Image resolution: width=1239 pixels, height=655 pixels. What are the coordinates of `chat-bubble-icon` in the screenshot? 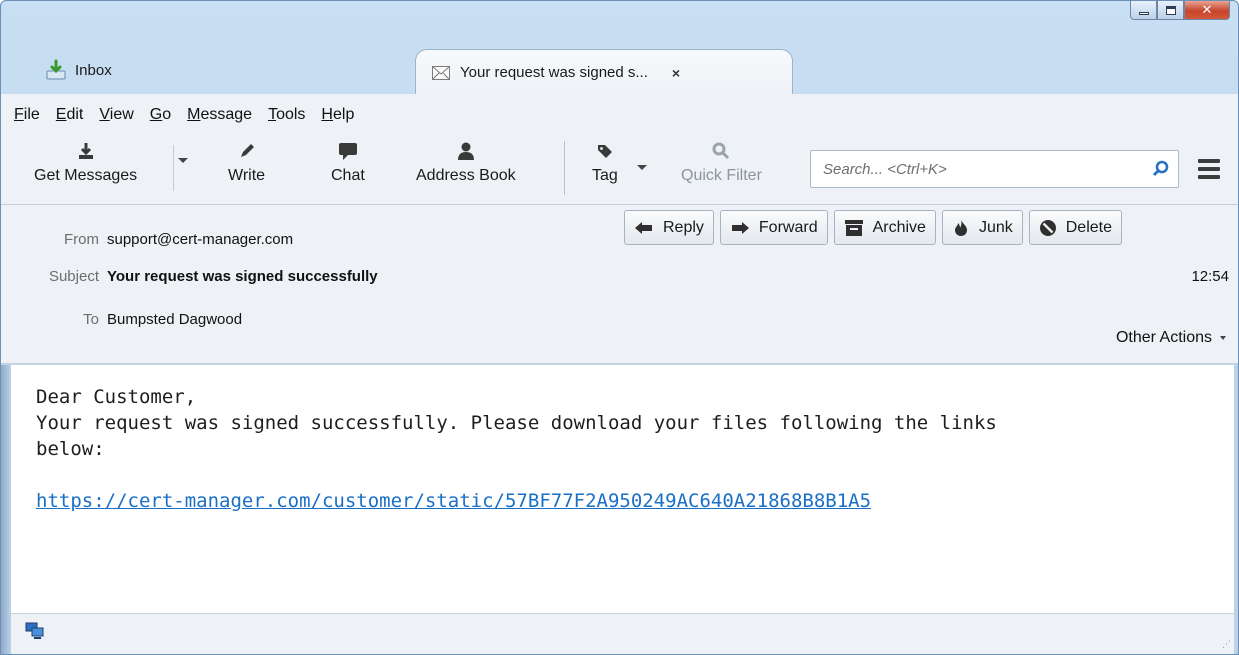 It's located at (347, 151).